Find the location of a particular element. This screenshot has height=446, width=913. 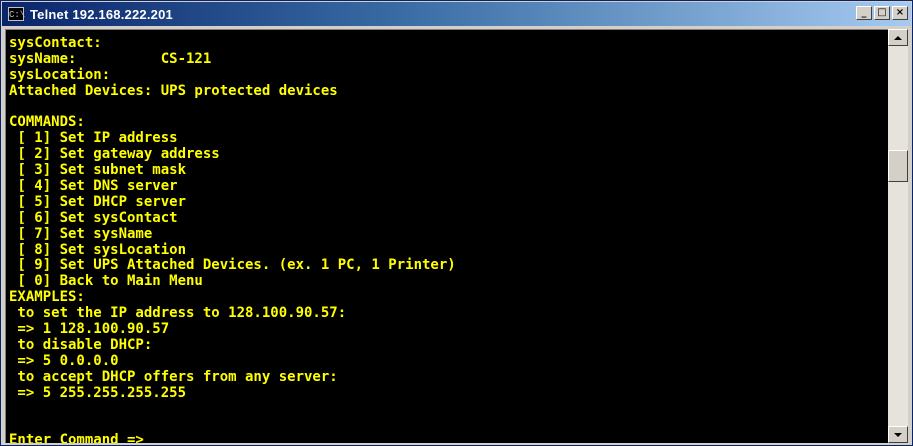

window-controls: _ □ × is located at coordinates (881, 13).